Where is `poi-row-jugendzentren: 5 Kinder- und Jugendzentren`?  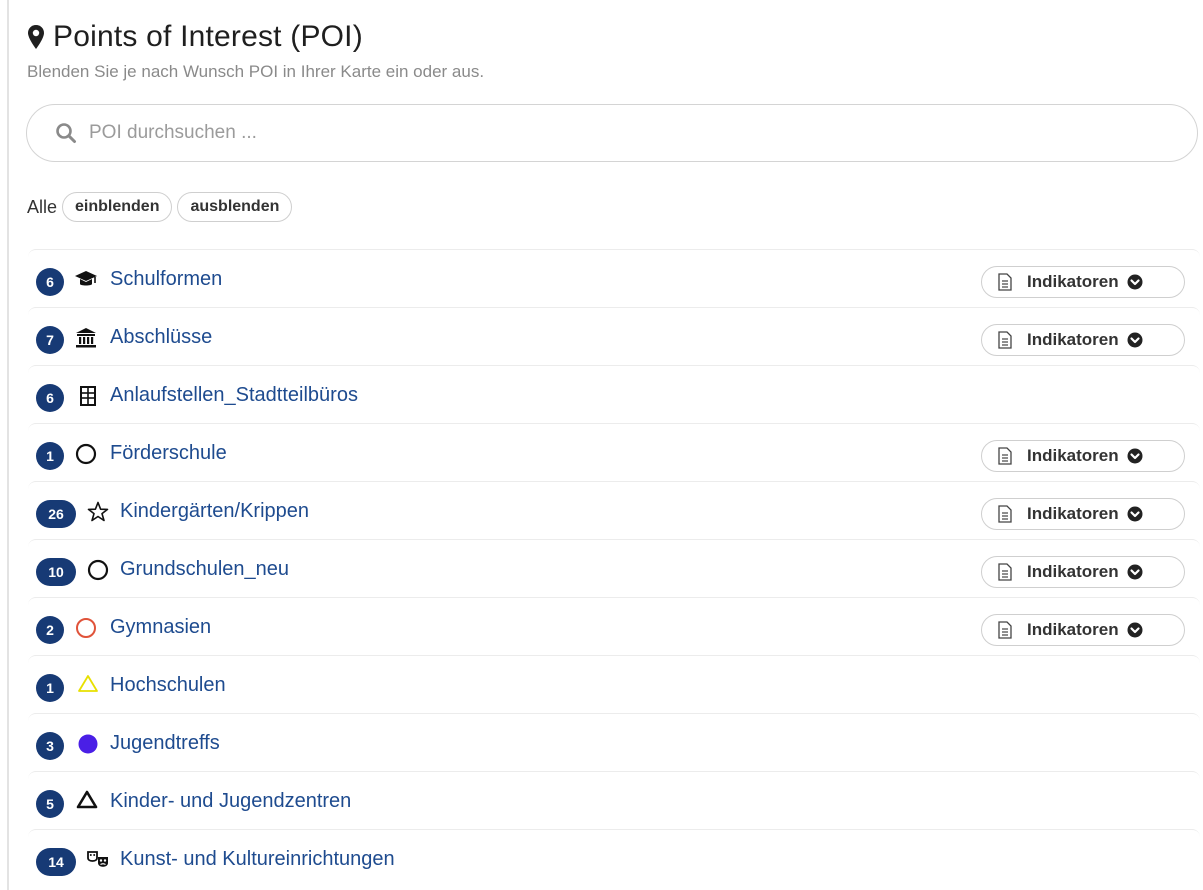
poi-row-jugendzentren: 5 Kinder- und Jugendzentren is located at coordinates (614, 800).